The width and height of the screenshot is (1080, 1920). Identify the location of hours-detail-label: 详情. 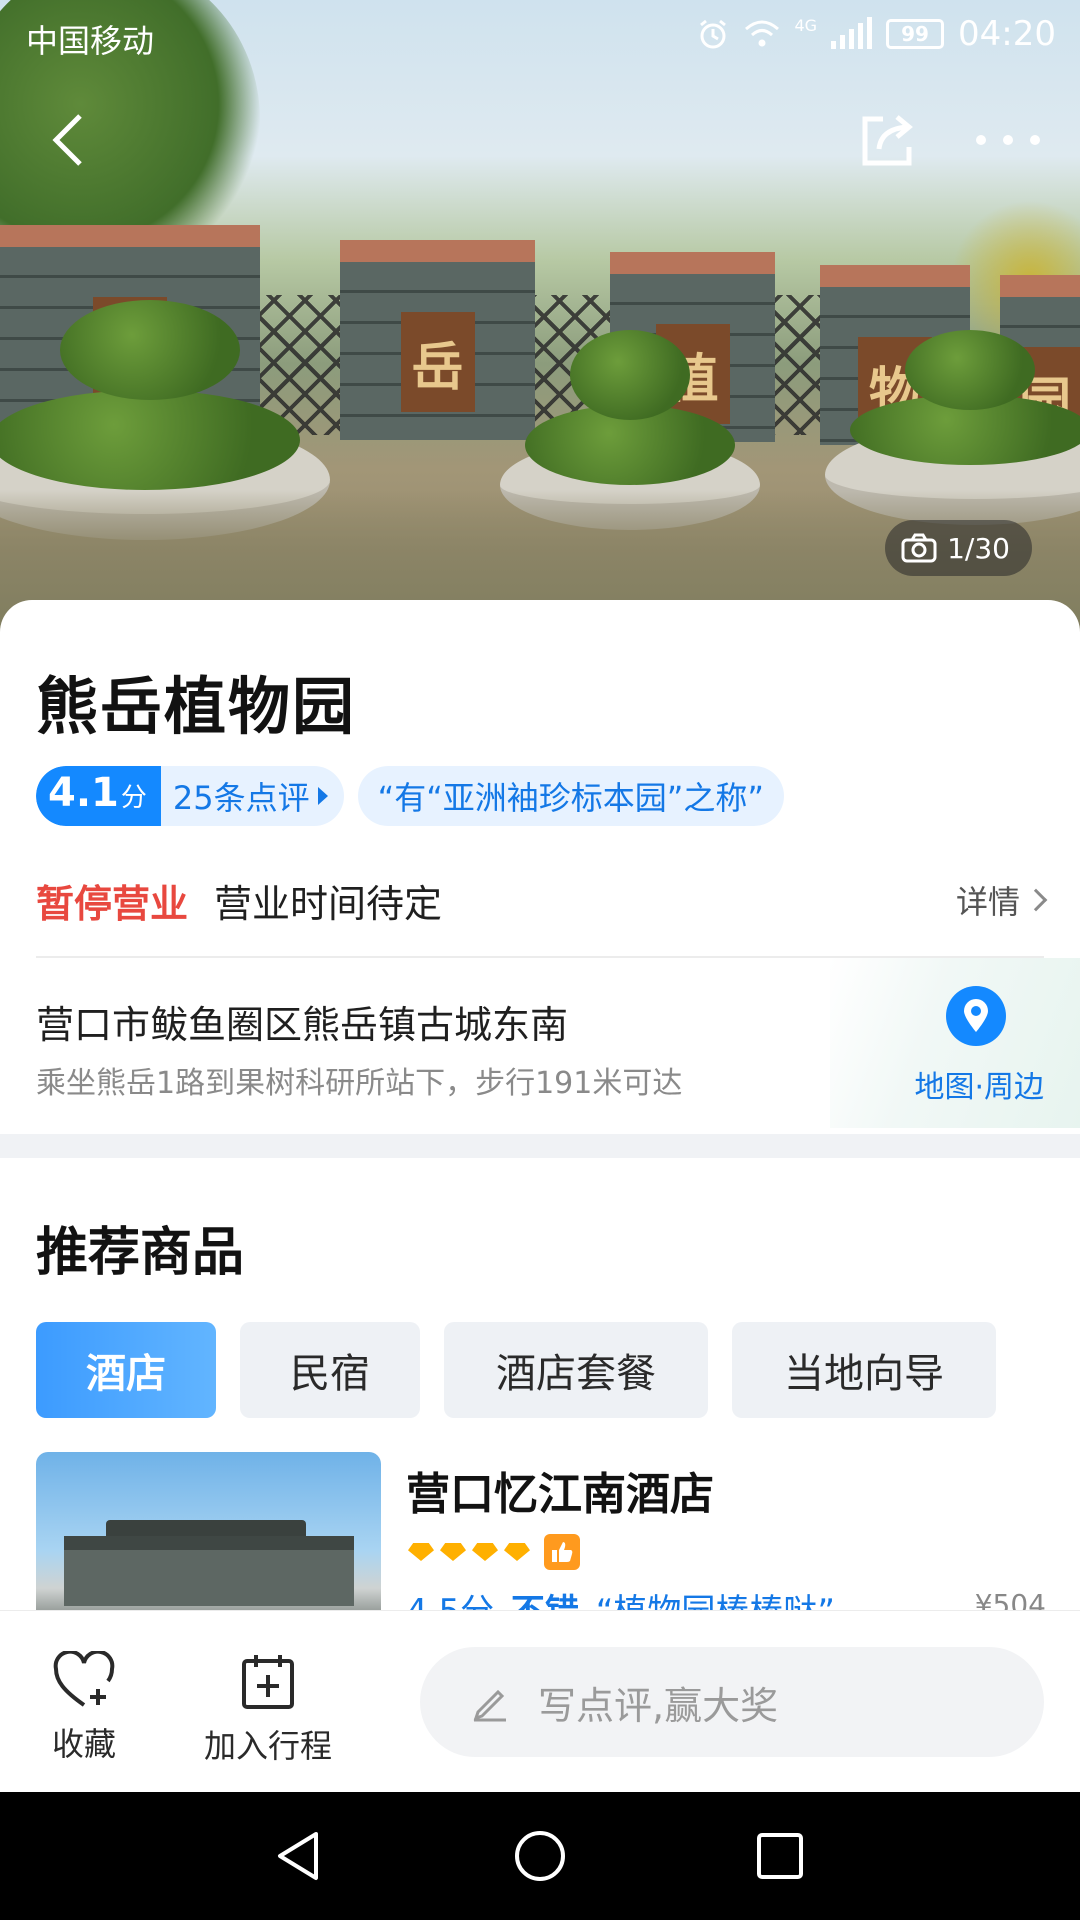
(987, 902).